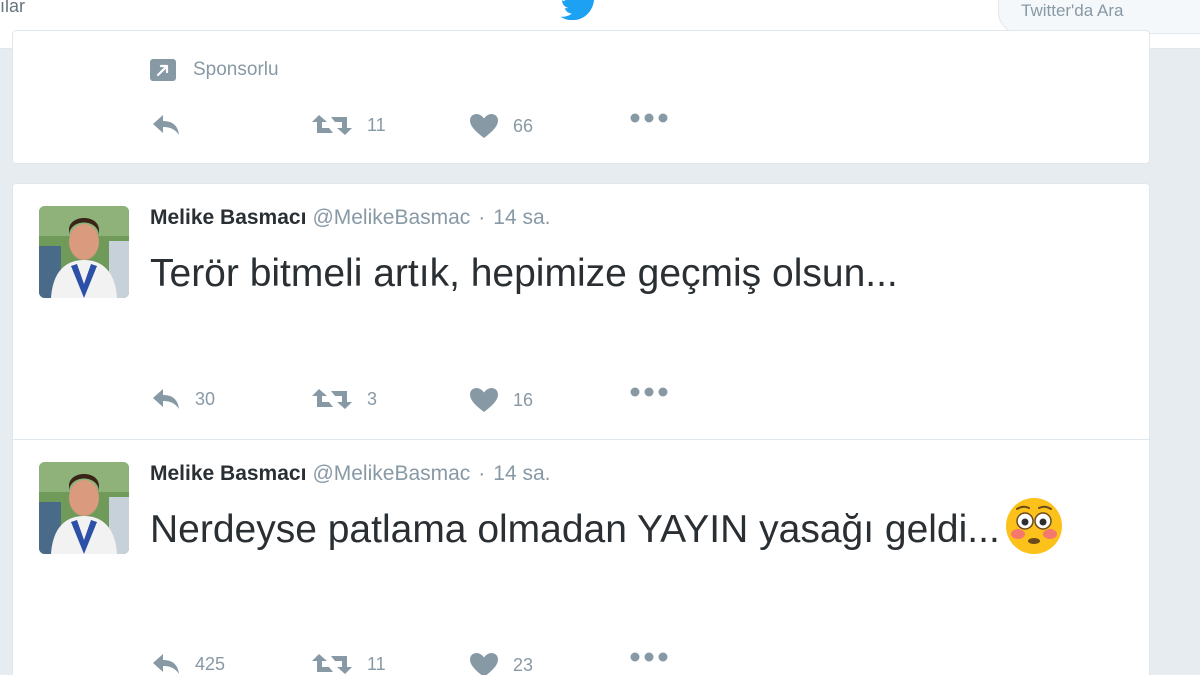 The width and height of the screenshot is (1200, 675). I want to click on reply-count: 30, so click(205, 398).